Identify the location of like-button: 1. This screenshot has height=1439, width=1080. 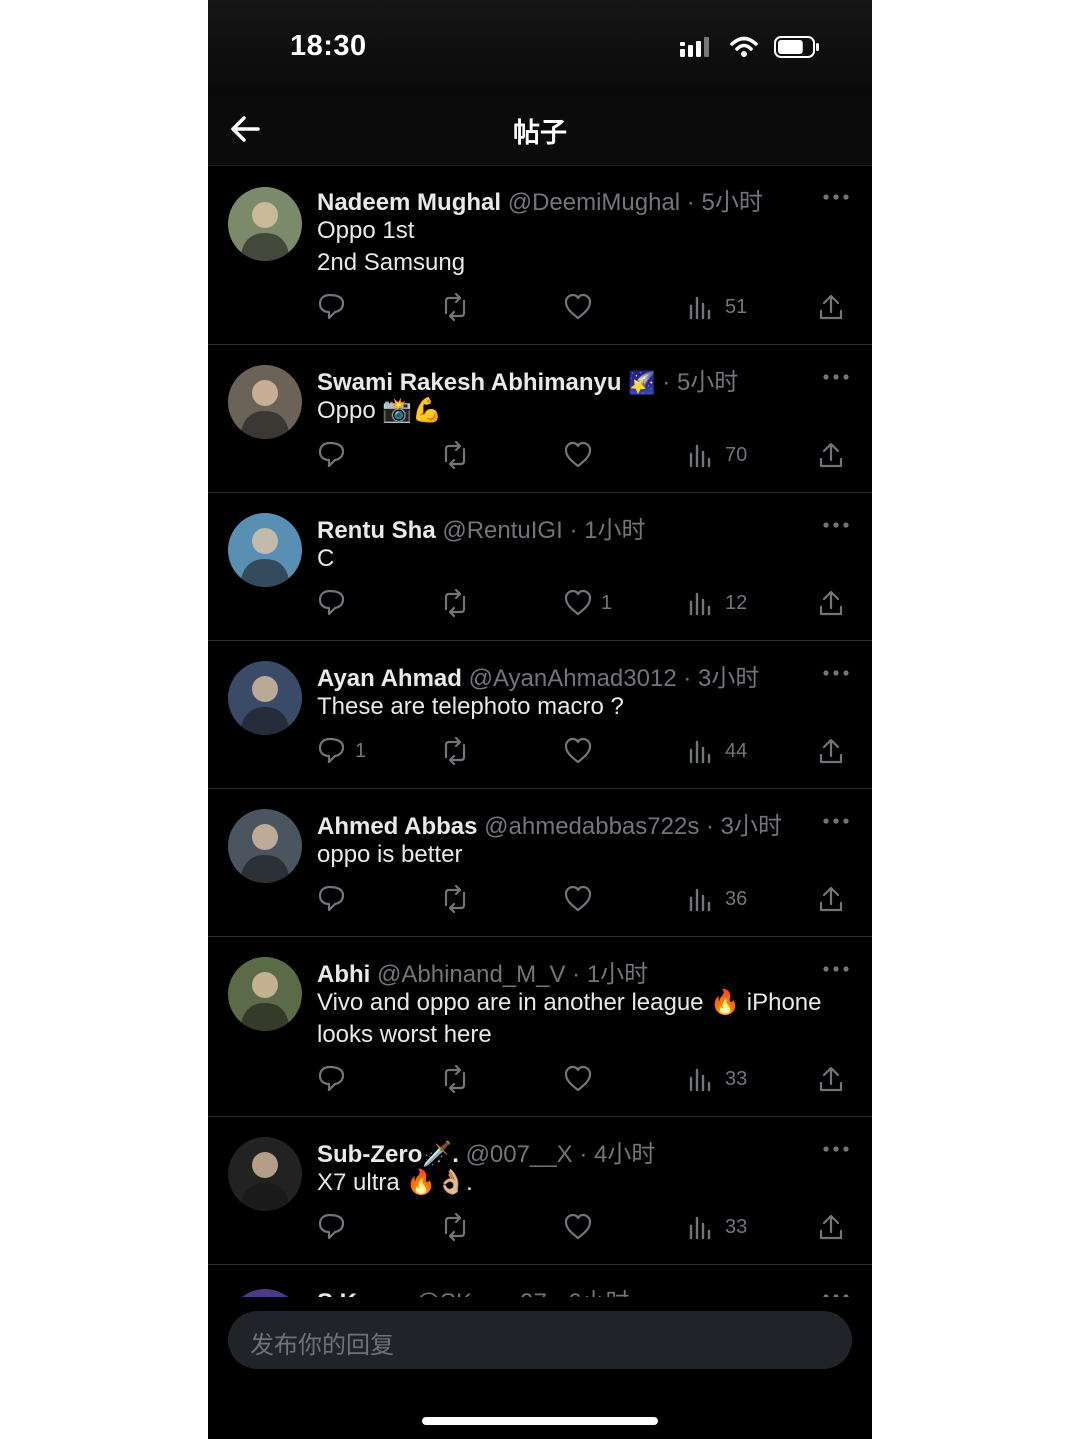
(587, 603).